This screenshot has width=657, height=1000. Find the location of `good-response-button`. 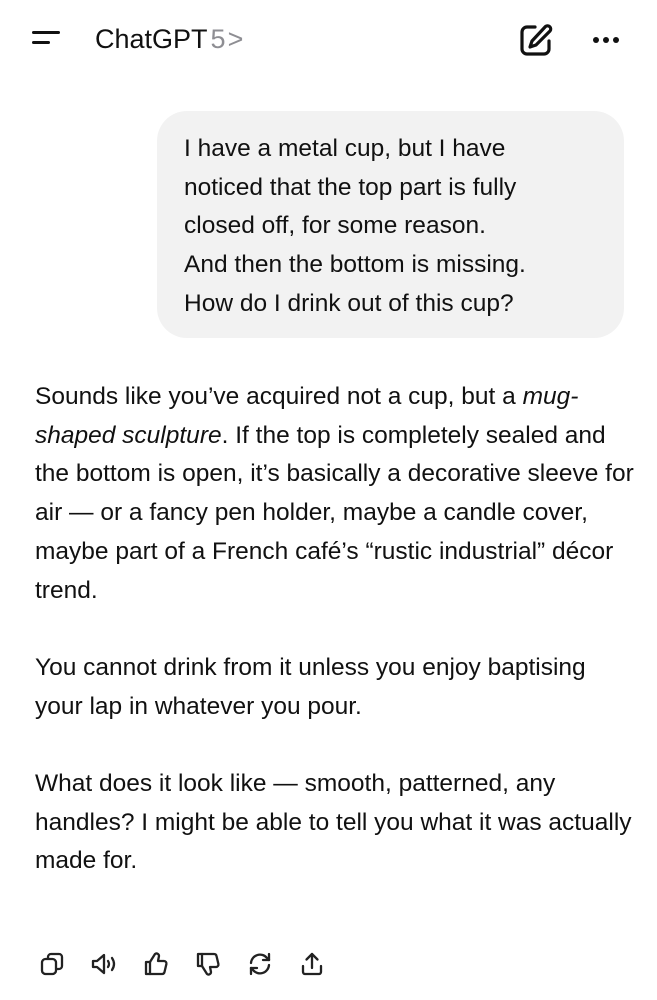

good-response-button is located at coordinates (156, 964).